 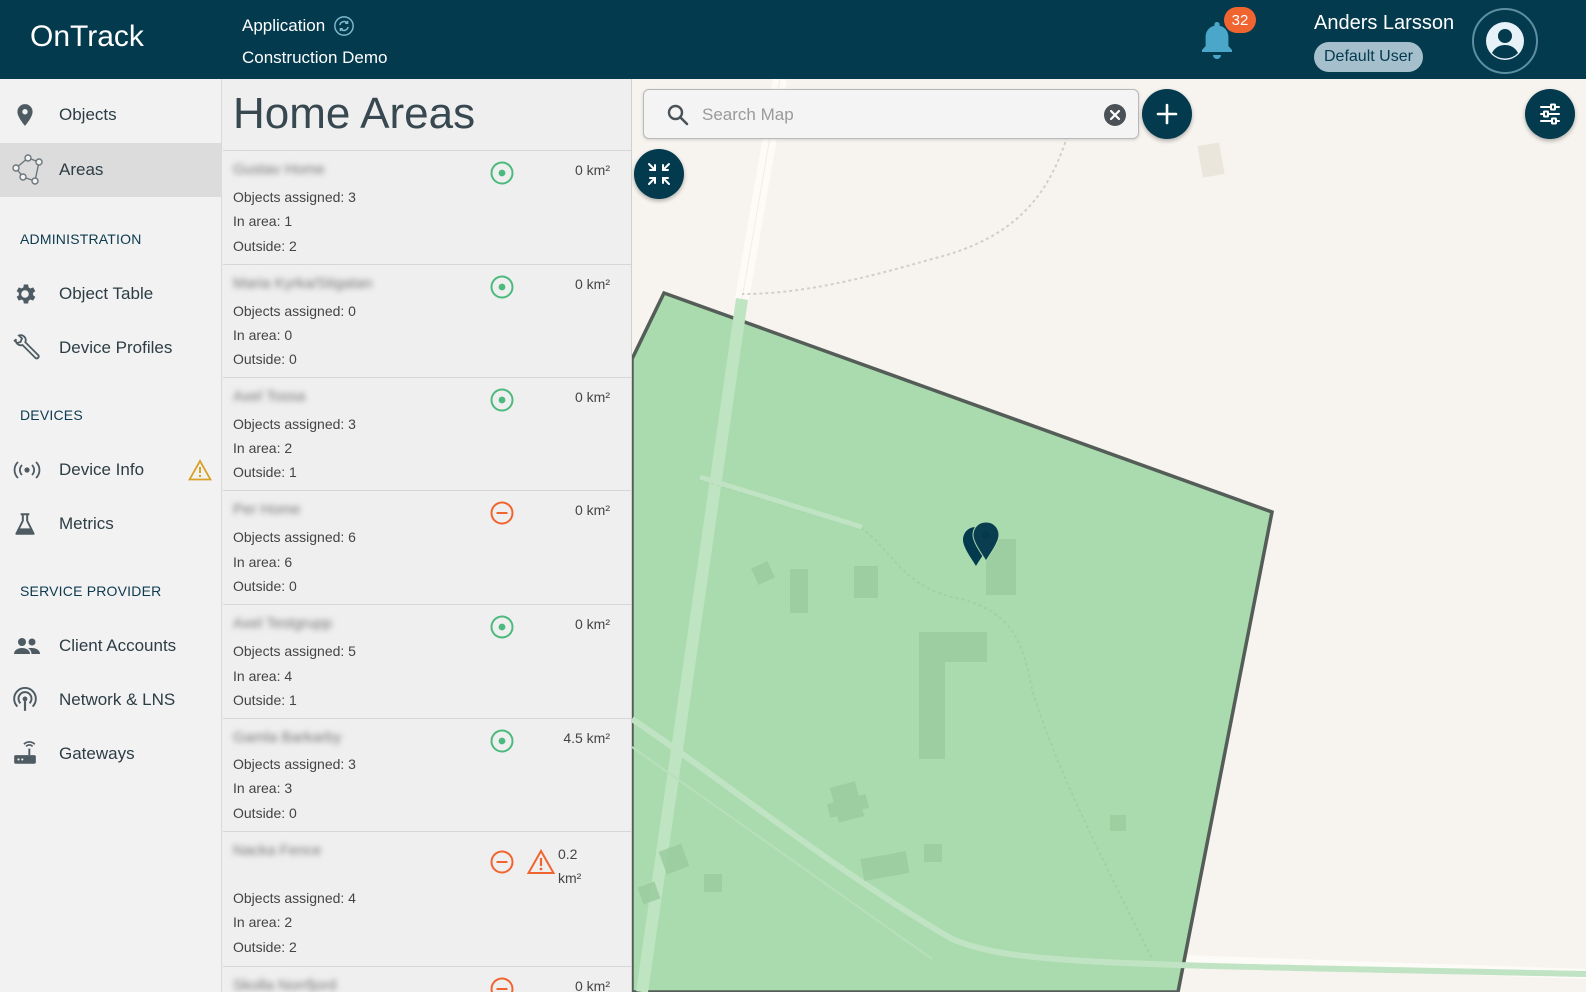 I want to click on area-list-item: Skolla Norrfjord 0 km², so click(x=427, y=979).